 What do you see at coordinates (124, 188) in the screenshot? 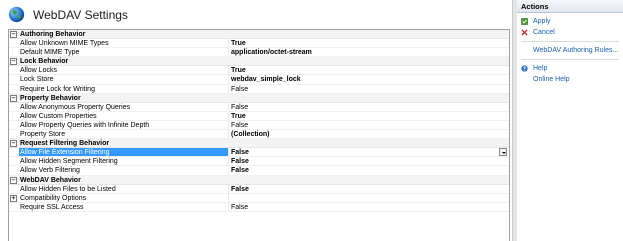
I see `property-name: Allow Hidden Files to be Listed` at bounding box center [124, 188].